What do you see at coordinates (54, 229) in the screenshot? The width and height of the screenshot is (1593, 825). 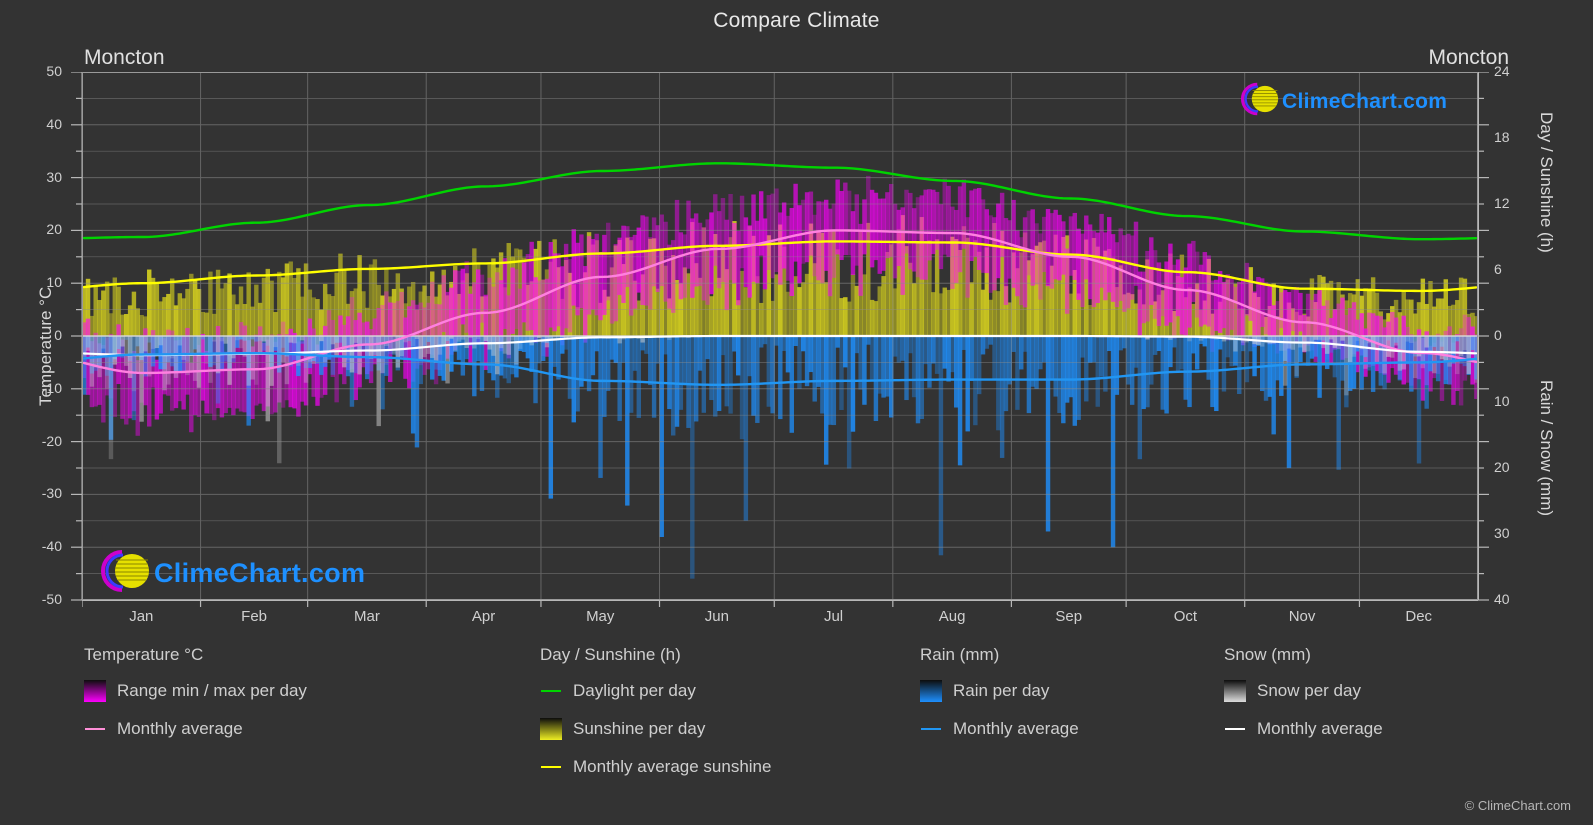 I see `y-tick-temp-20: 20` at bounding box center [54, 229].